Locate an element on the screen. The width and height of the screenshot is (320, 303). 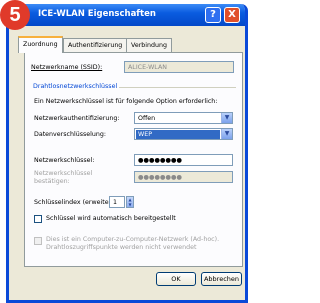
auth-label: Netzwerkauthentifizierung: is located at coordinates (77, 118).